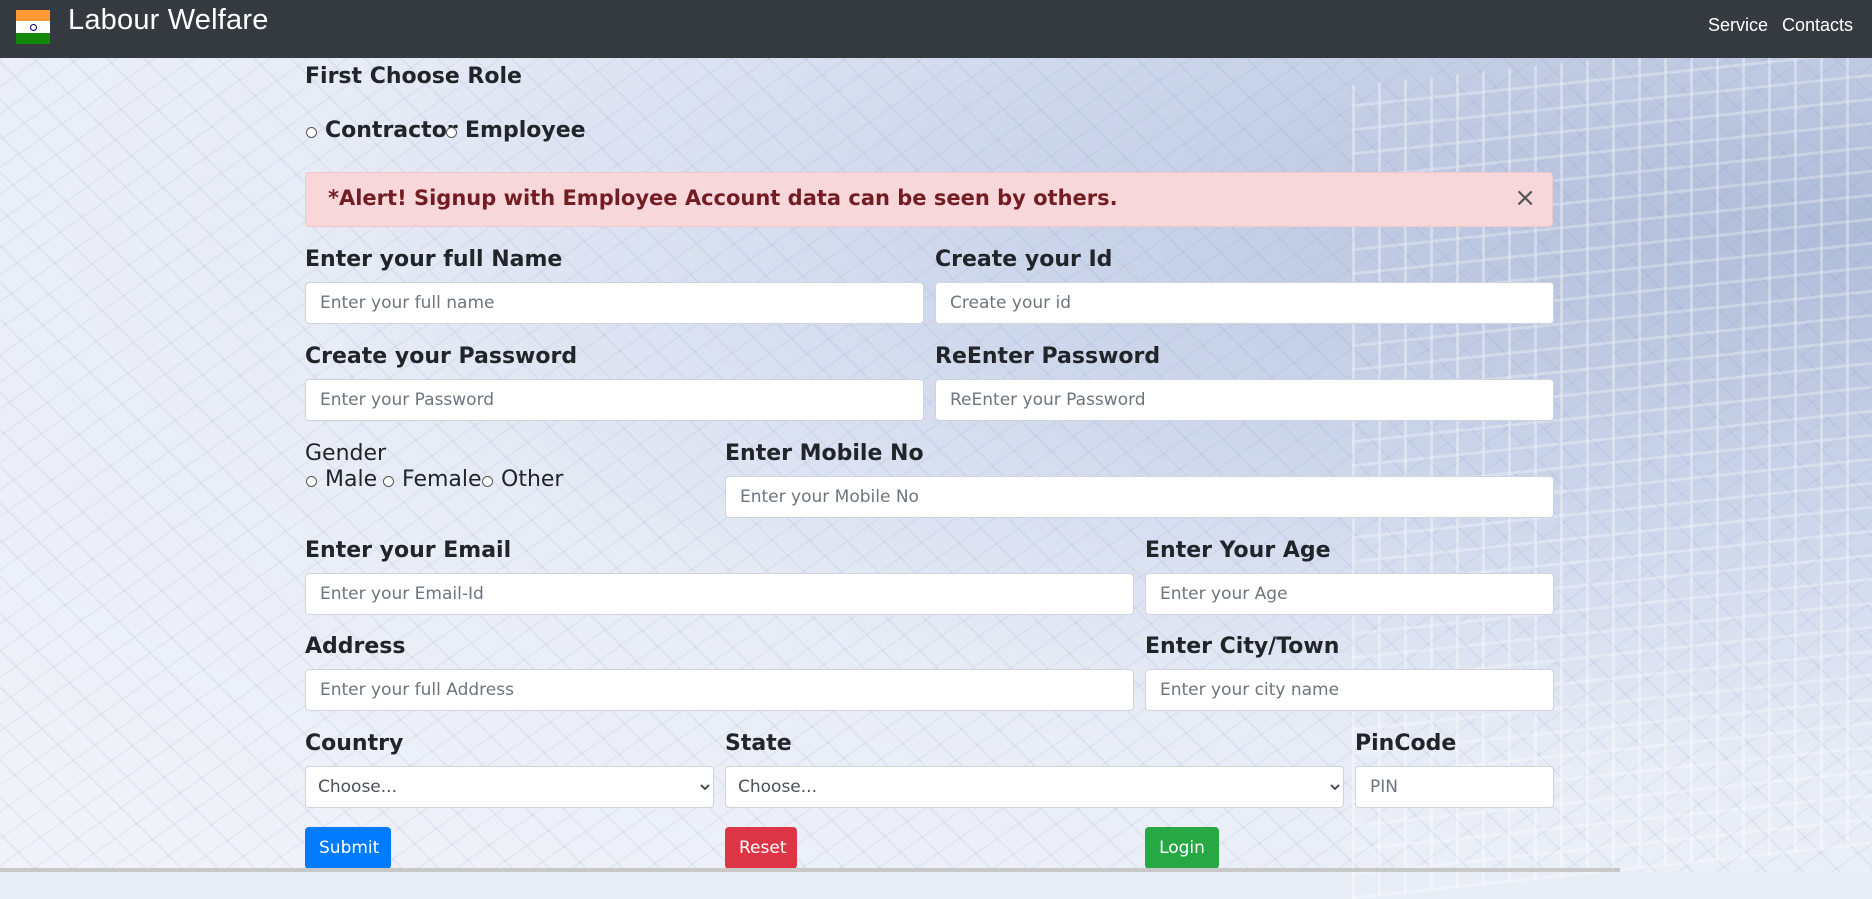 The image size is (1872, 899). Describe the element at coordinates (1454, 787) in the screenshot. I see `pincode-input` at that location.